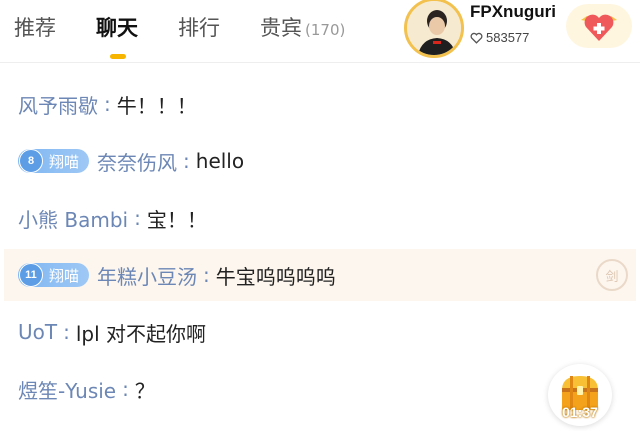 The width and height of the screenshot is (640, 431). What do you see at coordinates (281, 28) in the screenshot?
I see `tab-vip-label: 贵宾` at bounding box center [281, 28].